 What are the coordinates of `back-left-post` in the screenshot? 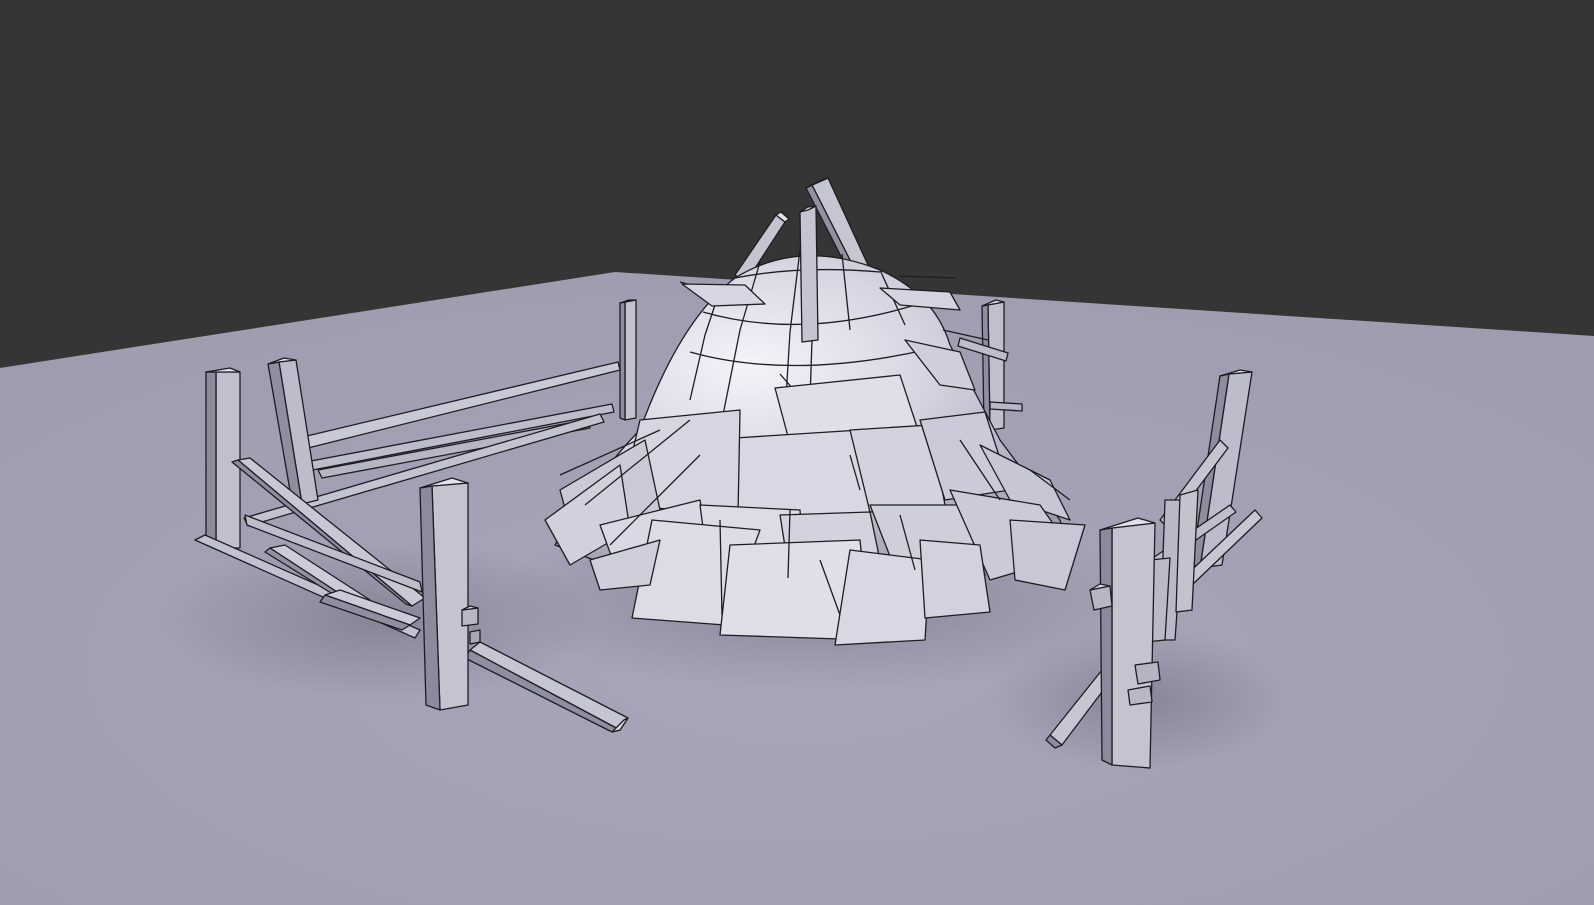 It's located at (628, 360).